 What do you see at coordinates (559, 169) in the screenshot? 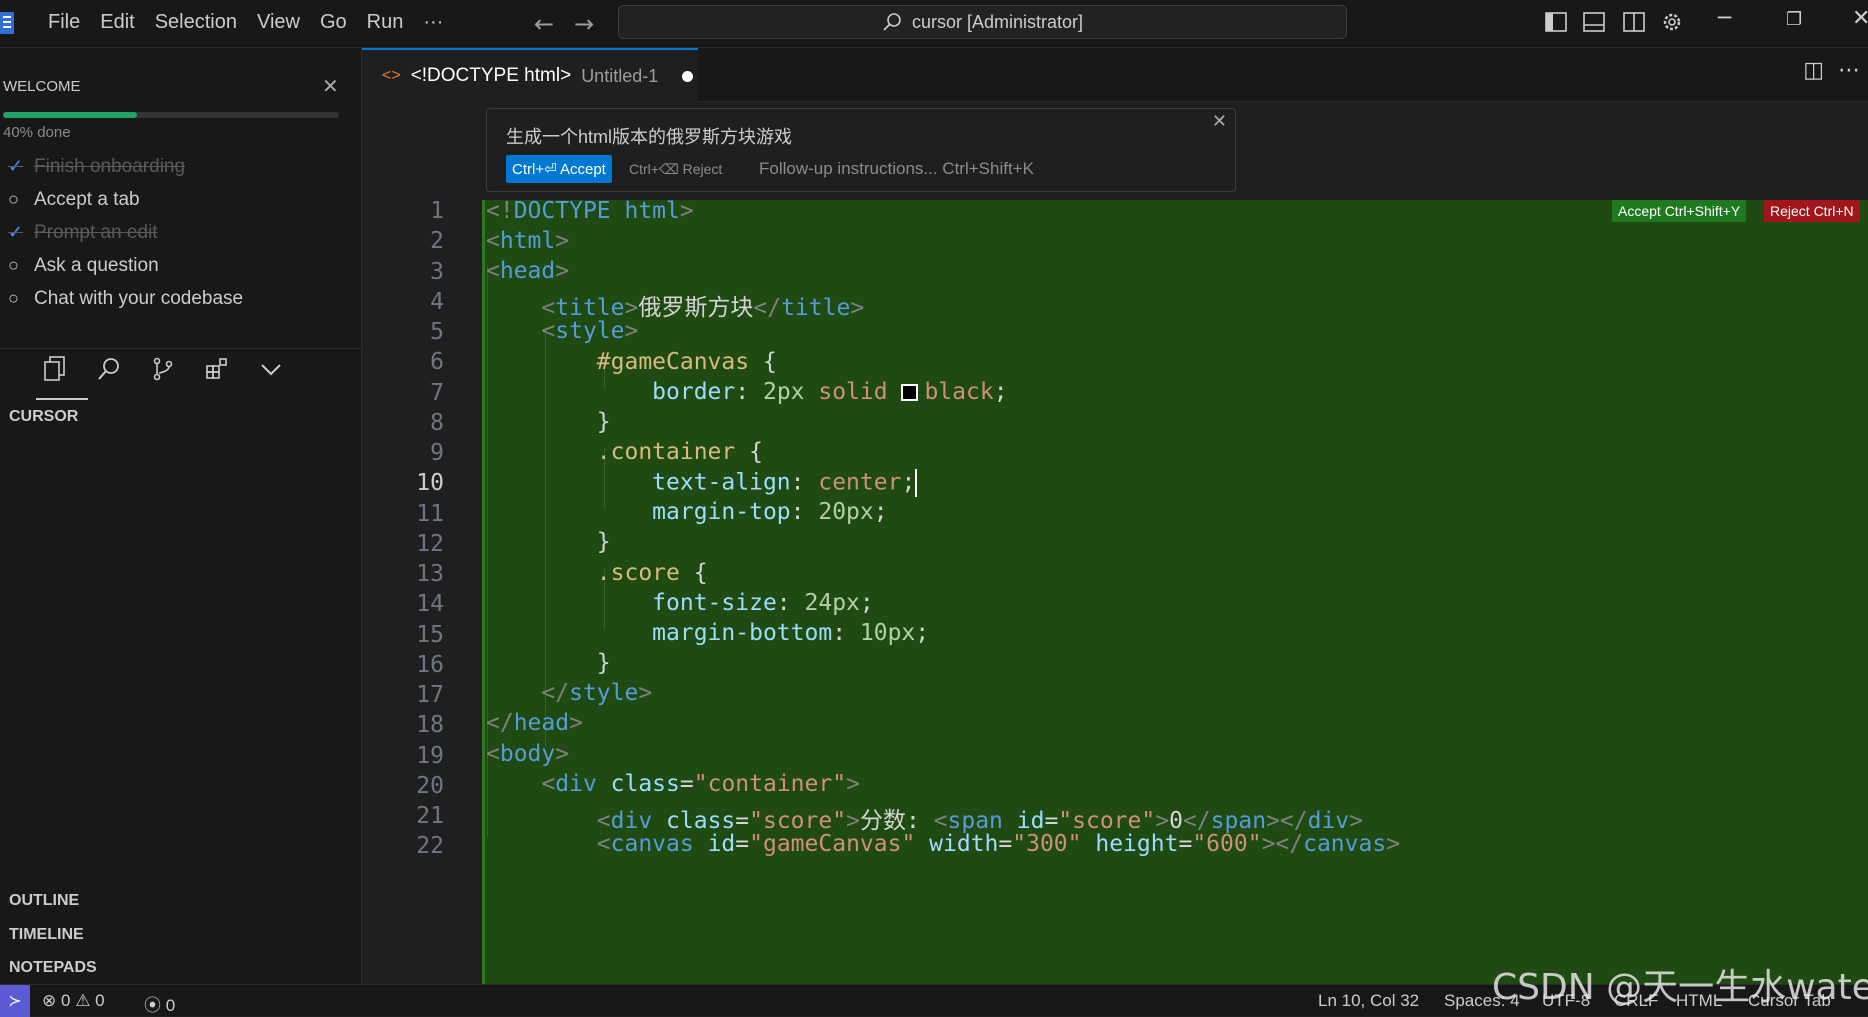
I see `accept-button: Ctrl+⏎ Accept` at bounding box center [559, 169].